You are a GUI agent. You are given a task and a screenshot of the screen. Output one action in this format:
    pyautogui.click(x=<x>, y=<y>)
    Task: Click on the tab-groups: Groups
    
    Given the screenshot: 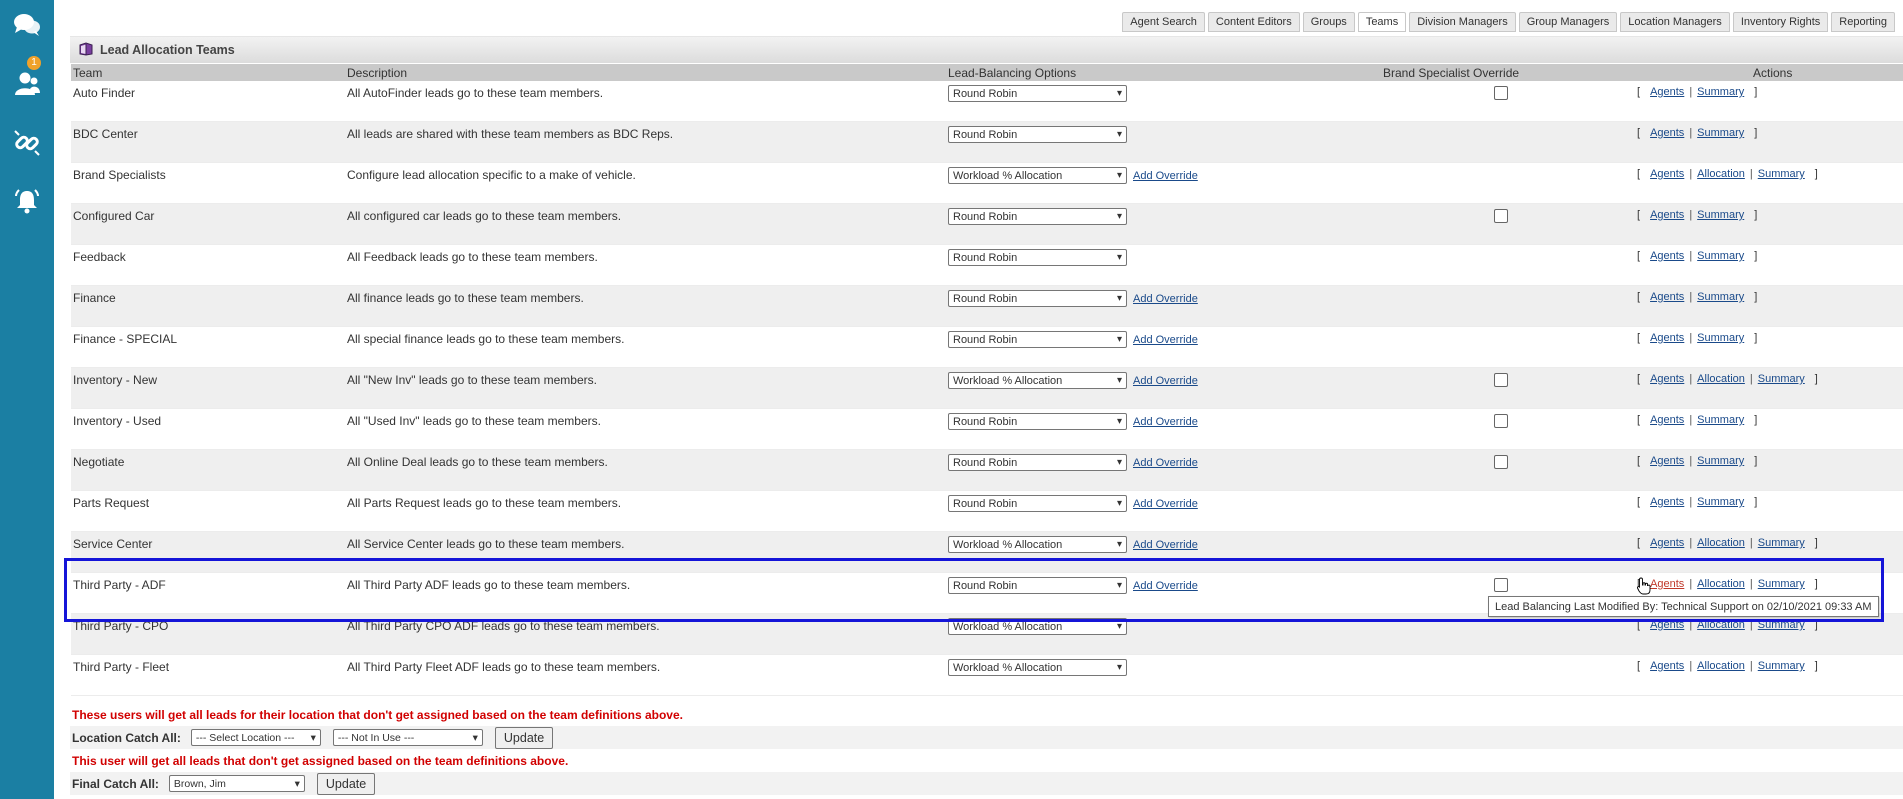 What is the action you would take?
    pyautogui.click(x=1328, y=22)
    